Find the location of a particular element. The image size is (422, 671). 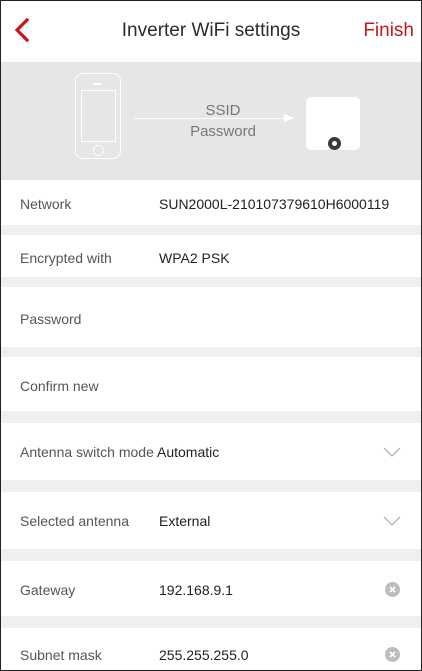

subnet-label: Subnet mask is located at coordinates (61, 655).